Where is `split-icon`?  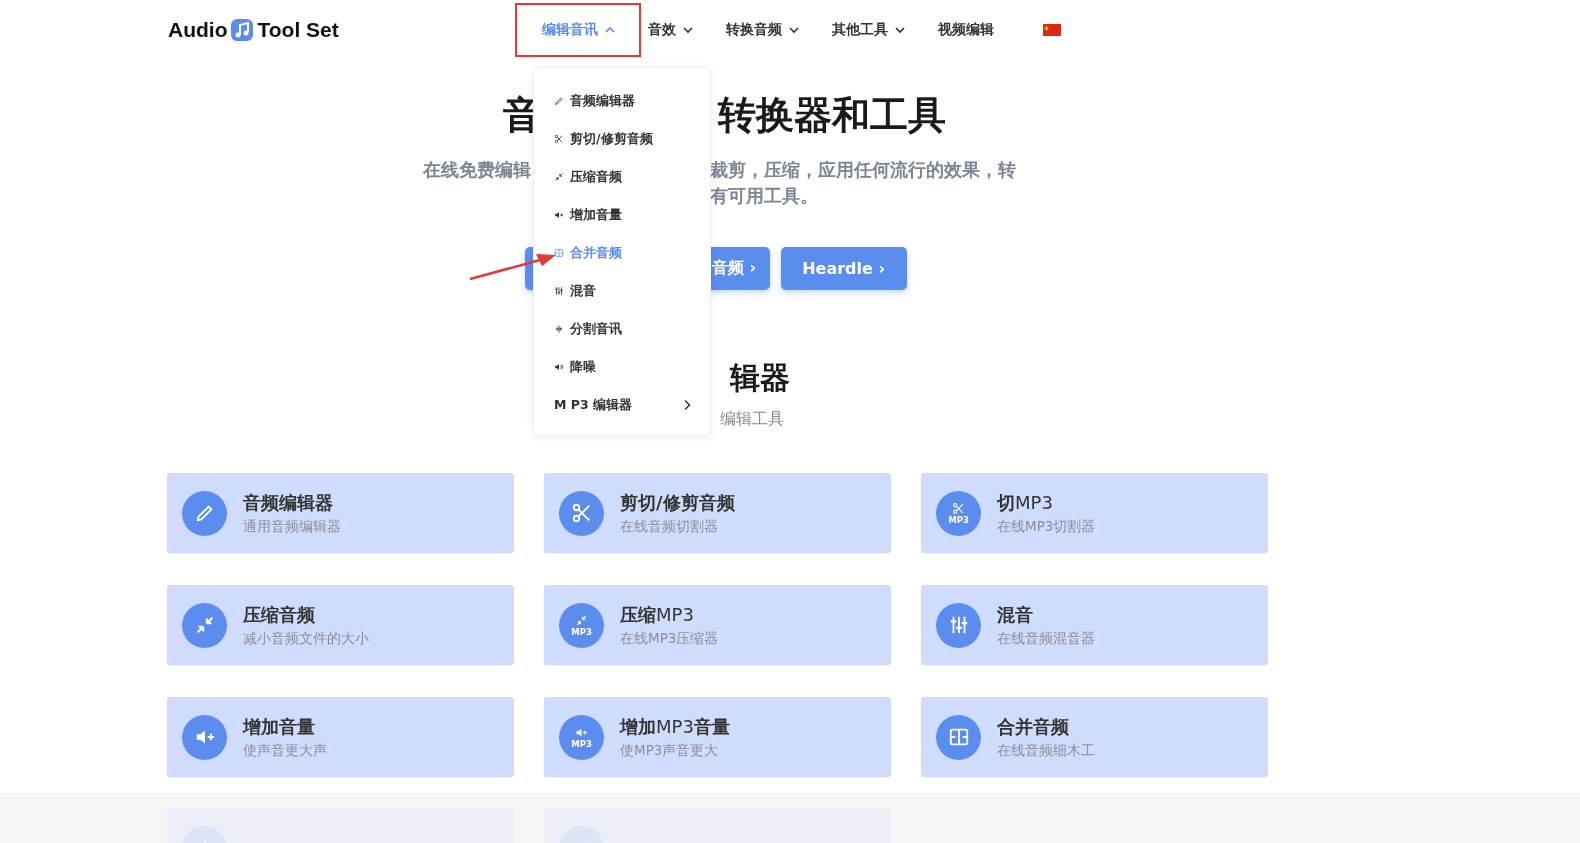 split-icon is located at coordinates (559, 329).